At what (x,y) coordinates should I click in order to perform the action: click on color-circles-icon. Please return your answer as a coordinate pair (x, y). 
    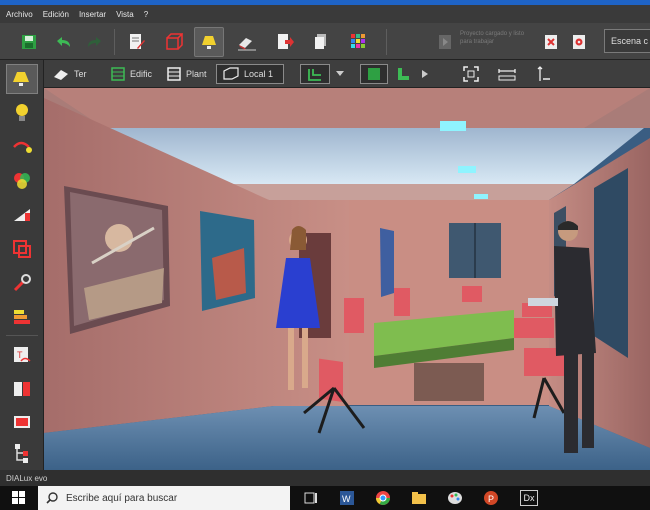
    Looking at the image, I should click on (22, 181).